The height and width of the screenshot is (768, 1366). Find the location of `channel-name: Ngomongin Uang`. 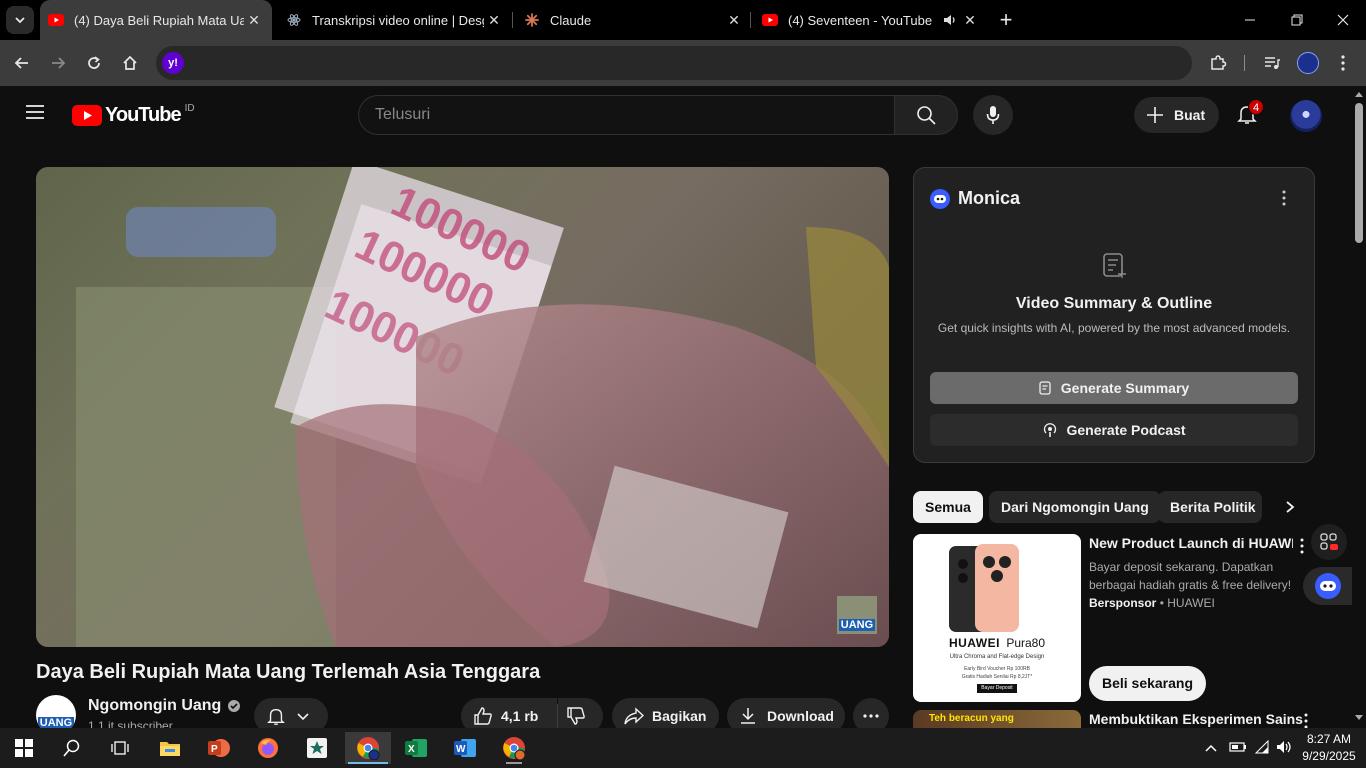

channel-name: Ngomongin Uang is located at coordinates (164, 706).